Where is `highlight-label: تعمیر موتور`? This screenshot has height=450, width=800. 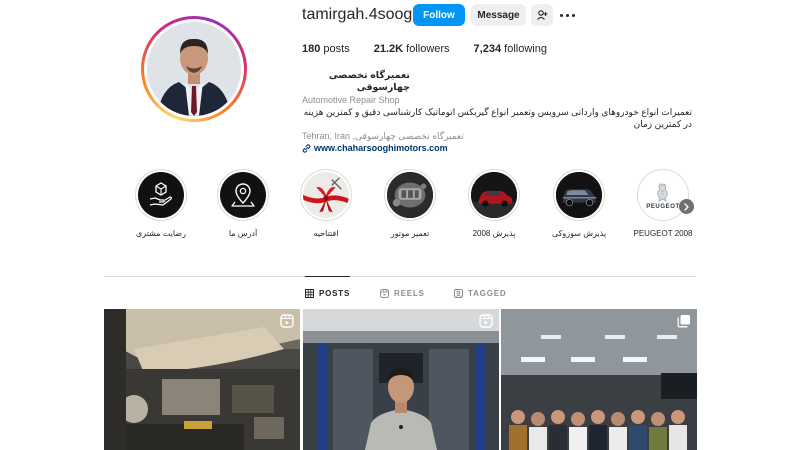 highlight-label: تعمیر موتور is located at coordinates (410, 233).